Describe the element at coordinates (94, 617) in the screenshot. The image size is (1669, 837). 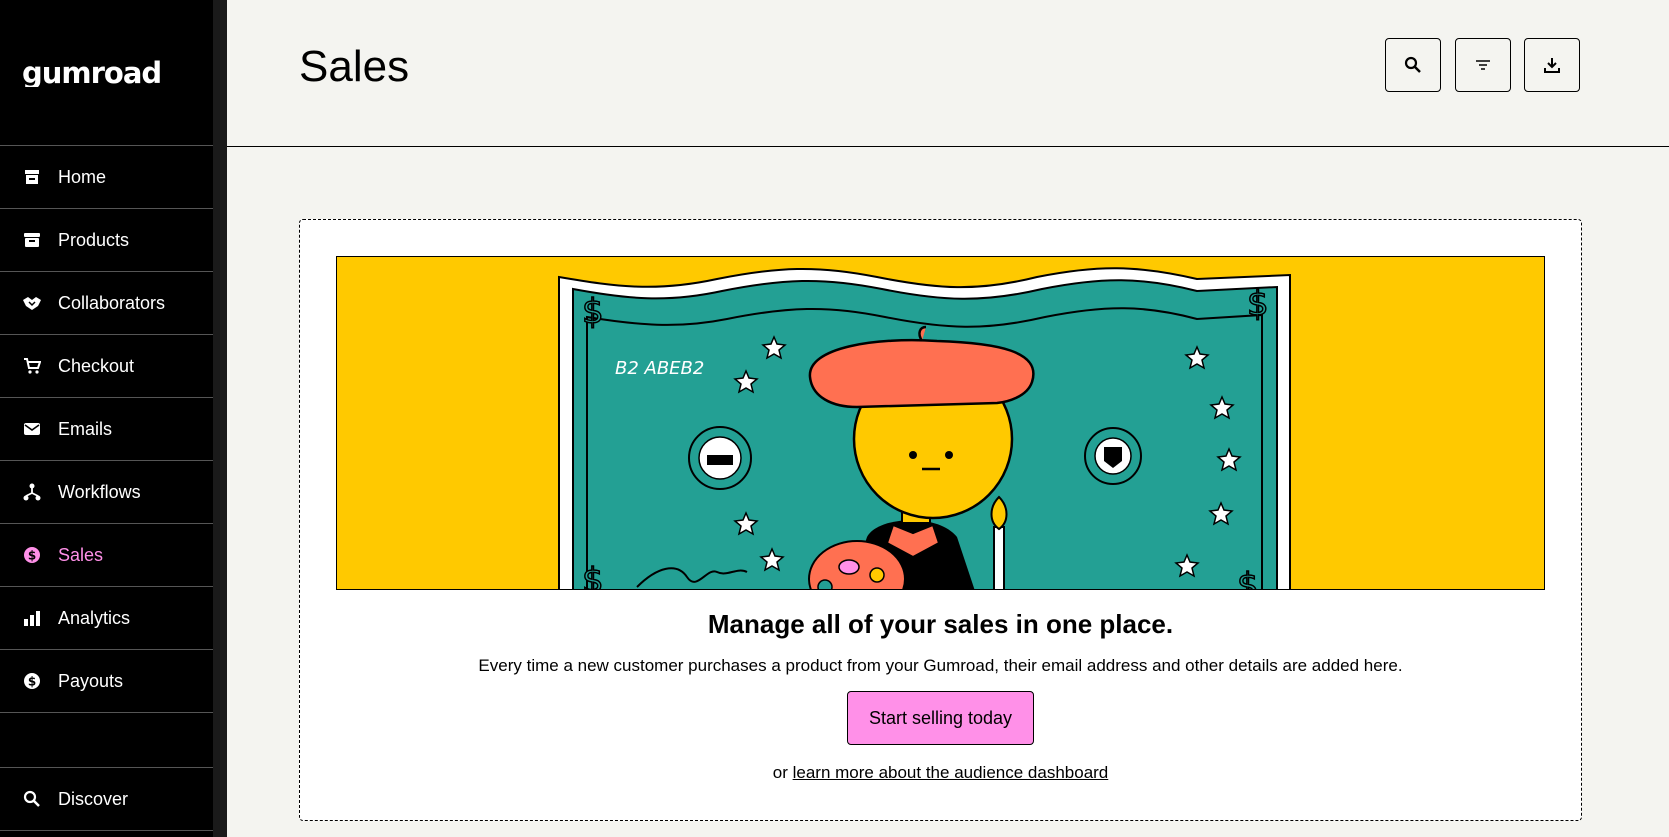
I see `sidebar-item-label: Analytics` at that location.